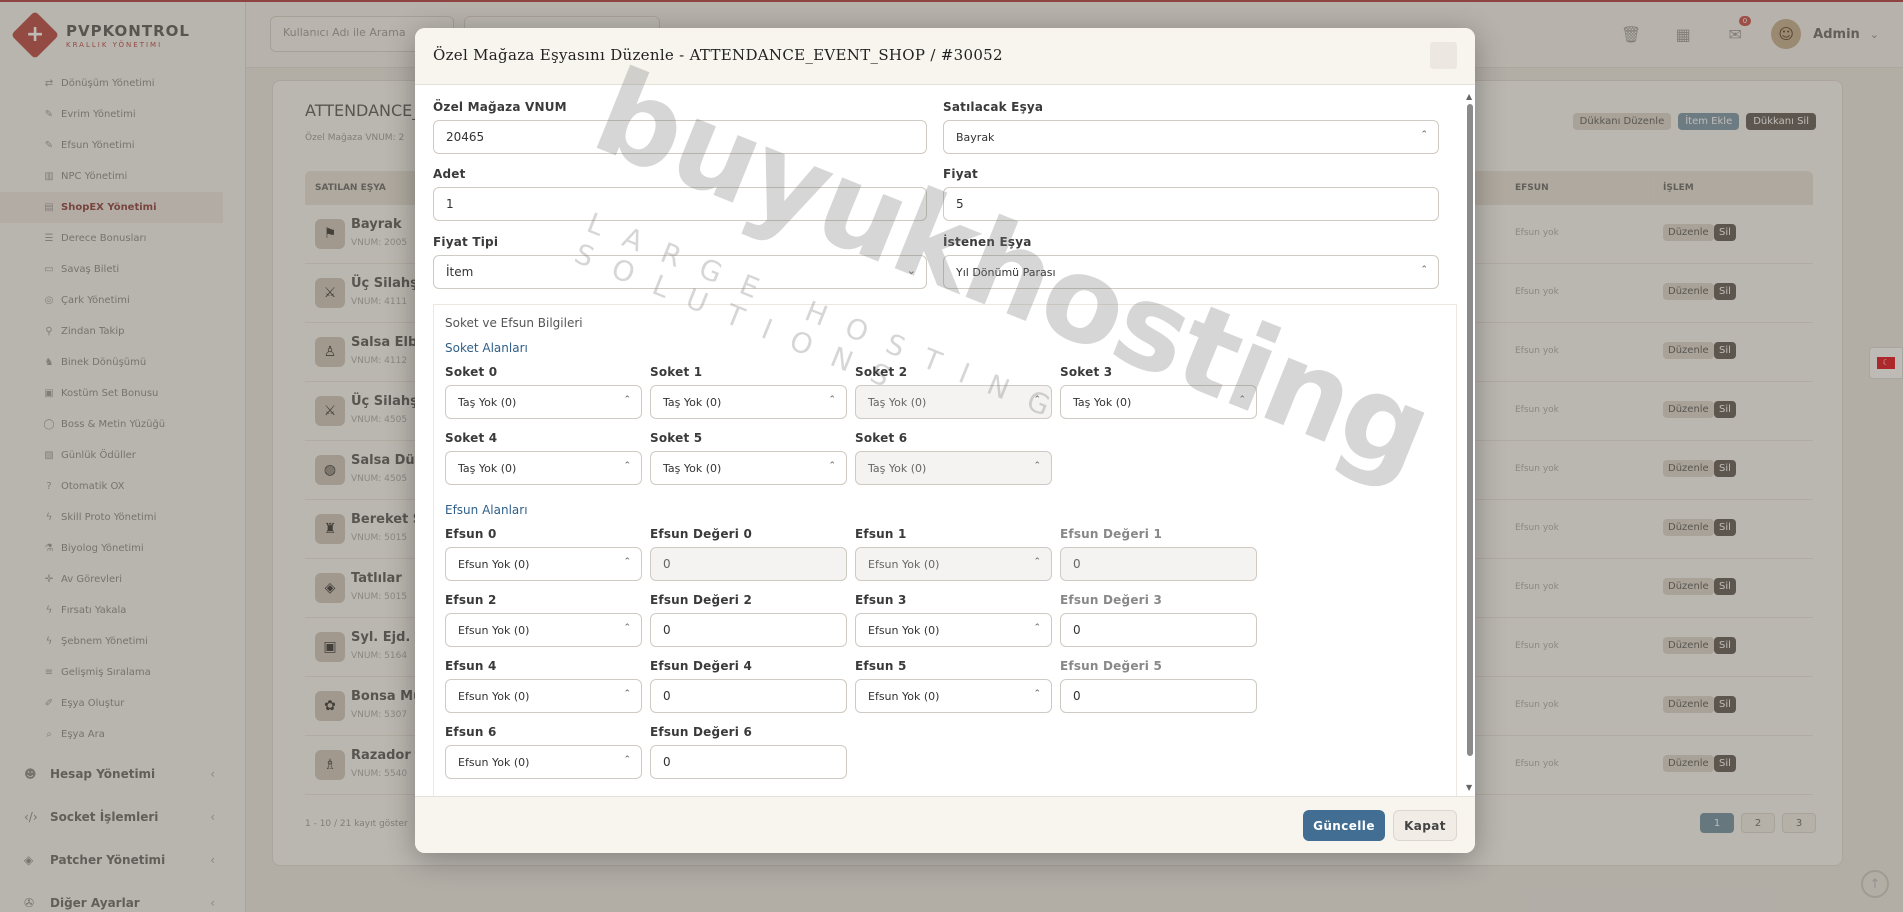 The height and width of the screenshot is (912, 1903). What do you see at coordinates (471, 372) in the screenshot?
I see `socket-label: Soket 0` at bounding box center [471, 372].